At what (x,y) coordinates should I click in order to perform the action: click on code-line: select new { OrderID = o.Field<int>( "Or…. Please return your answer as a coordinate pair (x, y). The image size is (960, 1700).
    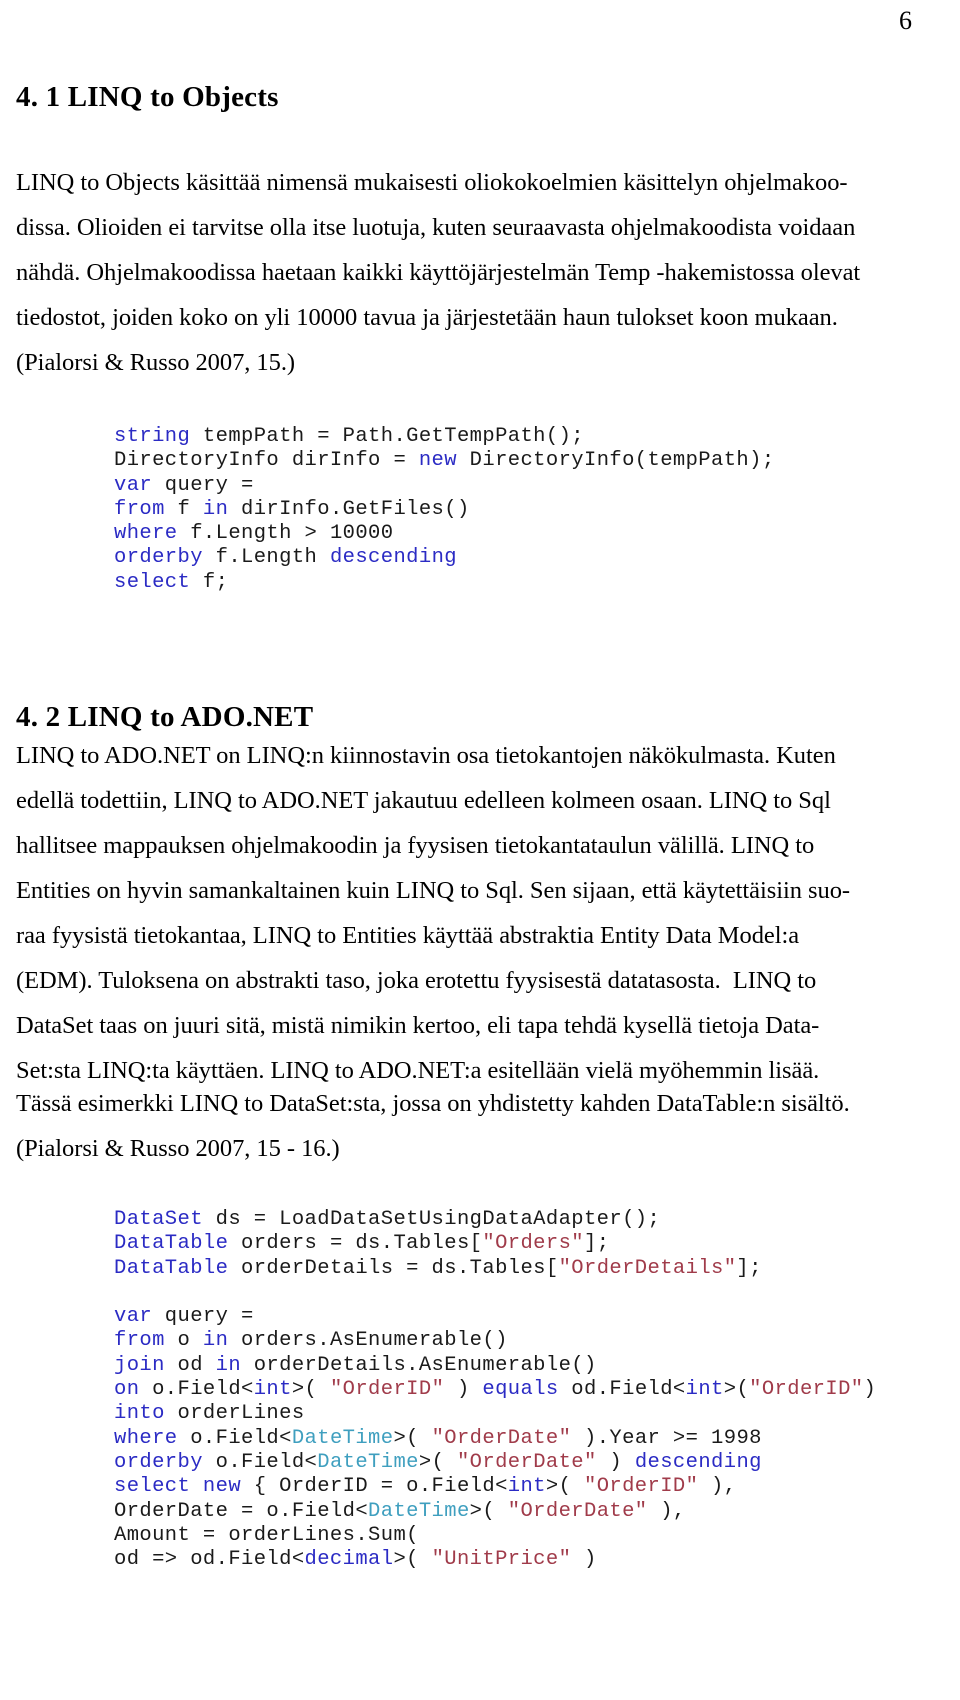
    Looking at the image, I should click on (495, 1487).